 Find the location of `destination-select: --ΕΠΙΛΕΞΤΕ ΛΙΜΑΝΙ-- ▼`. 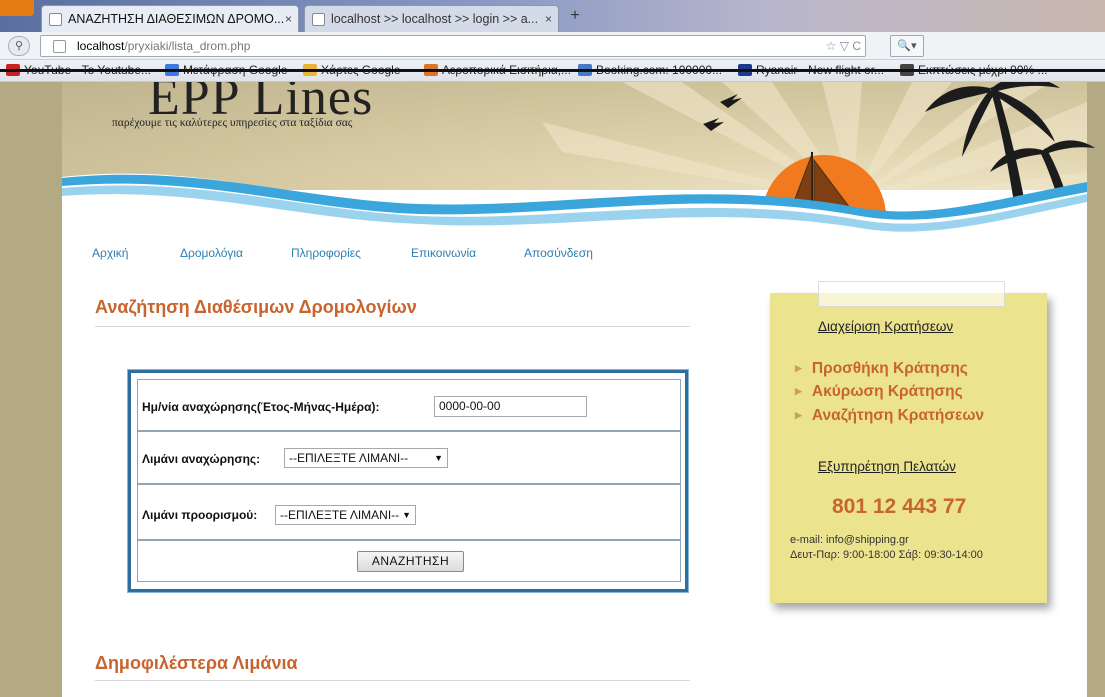

destination-select: --ΕΠΙΛΕΞΤΕ ΛΙΜΑΝΙ-- ▼ is located at coordinates (345, 515).